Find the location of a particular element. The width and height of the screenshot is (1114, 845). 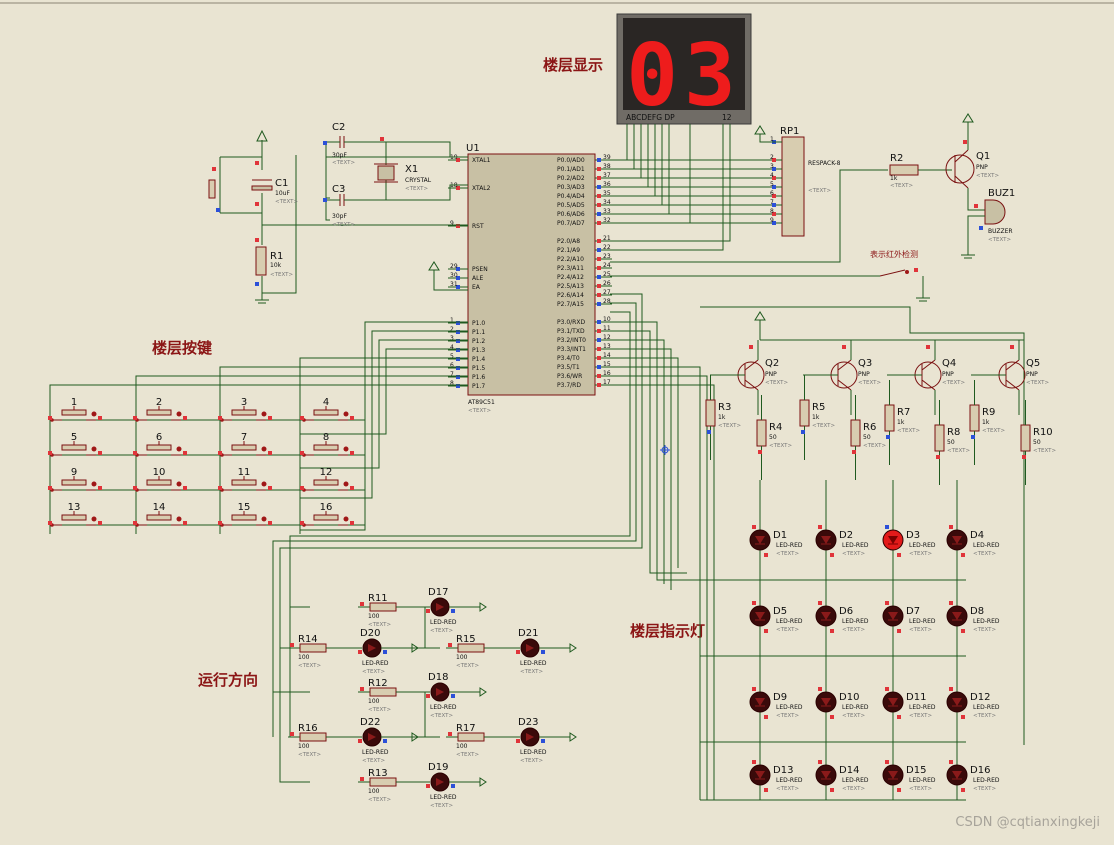

mcu-pin-num: 7 is located at coordinates (452, 374).